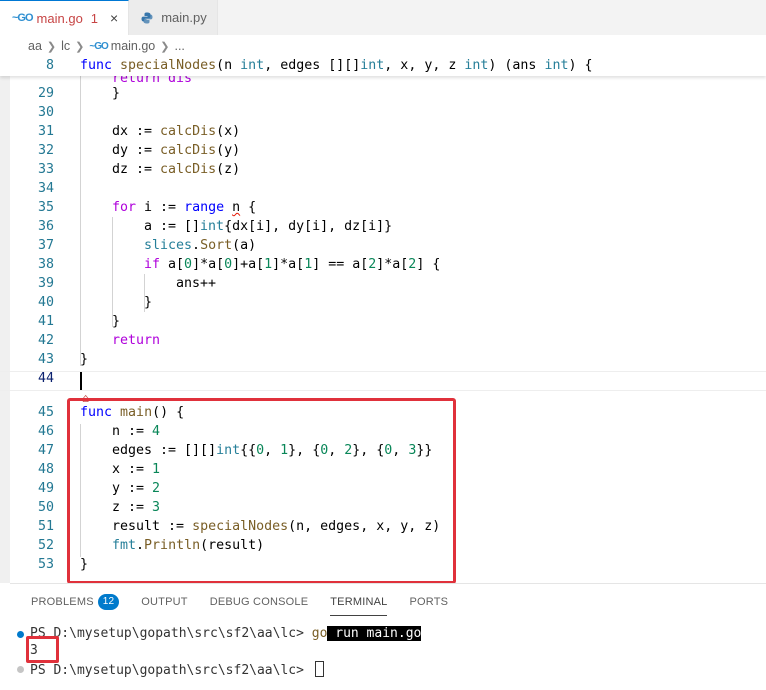  What do you see at coordinates (45, 264) in the screenshot?
I see `line-number: 38` at bounding box center [45, 264].